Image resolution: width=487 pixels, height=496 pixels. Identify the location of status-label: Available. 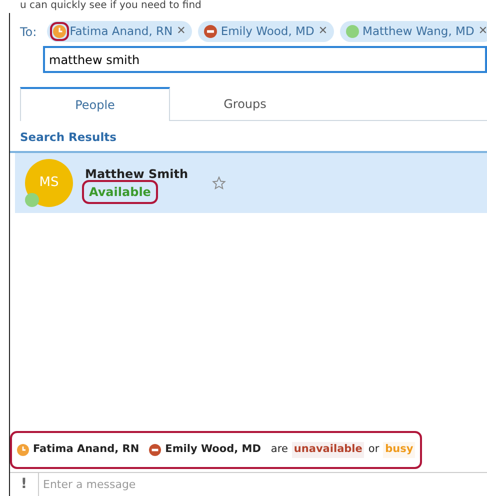
(120, 191).